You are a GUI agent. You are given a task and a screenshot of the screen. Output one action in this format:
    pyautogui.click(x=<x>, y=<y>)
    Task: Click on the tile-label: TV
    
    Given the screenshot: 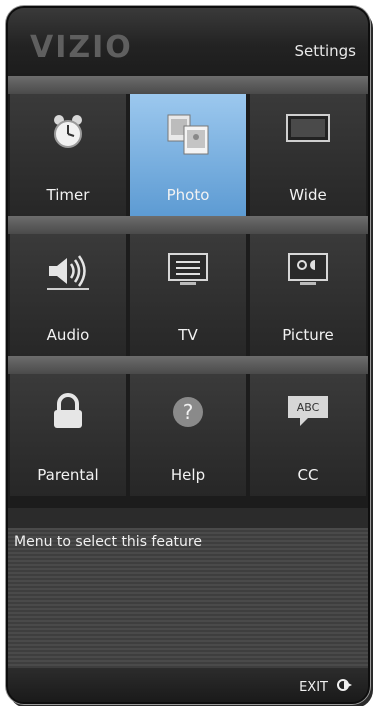 What is the action you would take?
    pyautogui.click(x=188, y=335)
    